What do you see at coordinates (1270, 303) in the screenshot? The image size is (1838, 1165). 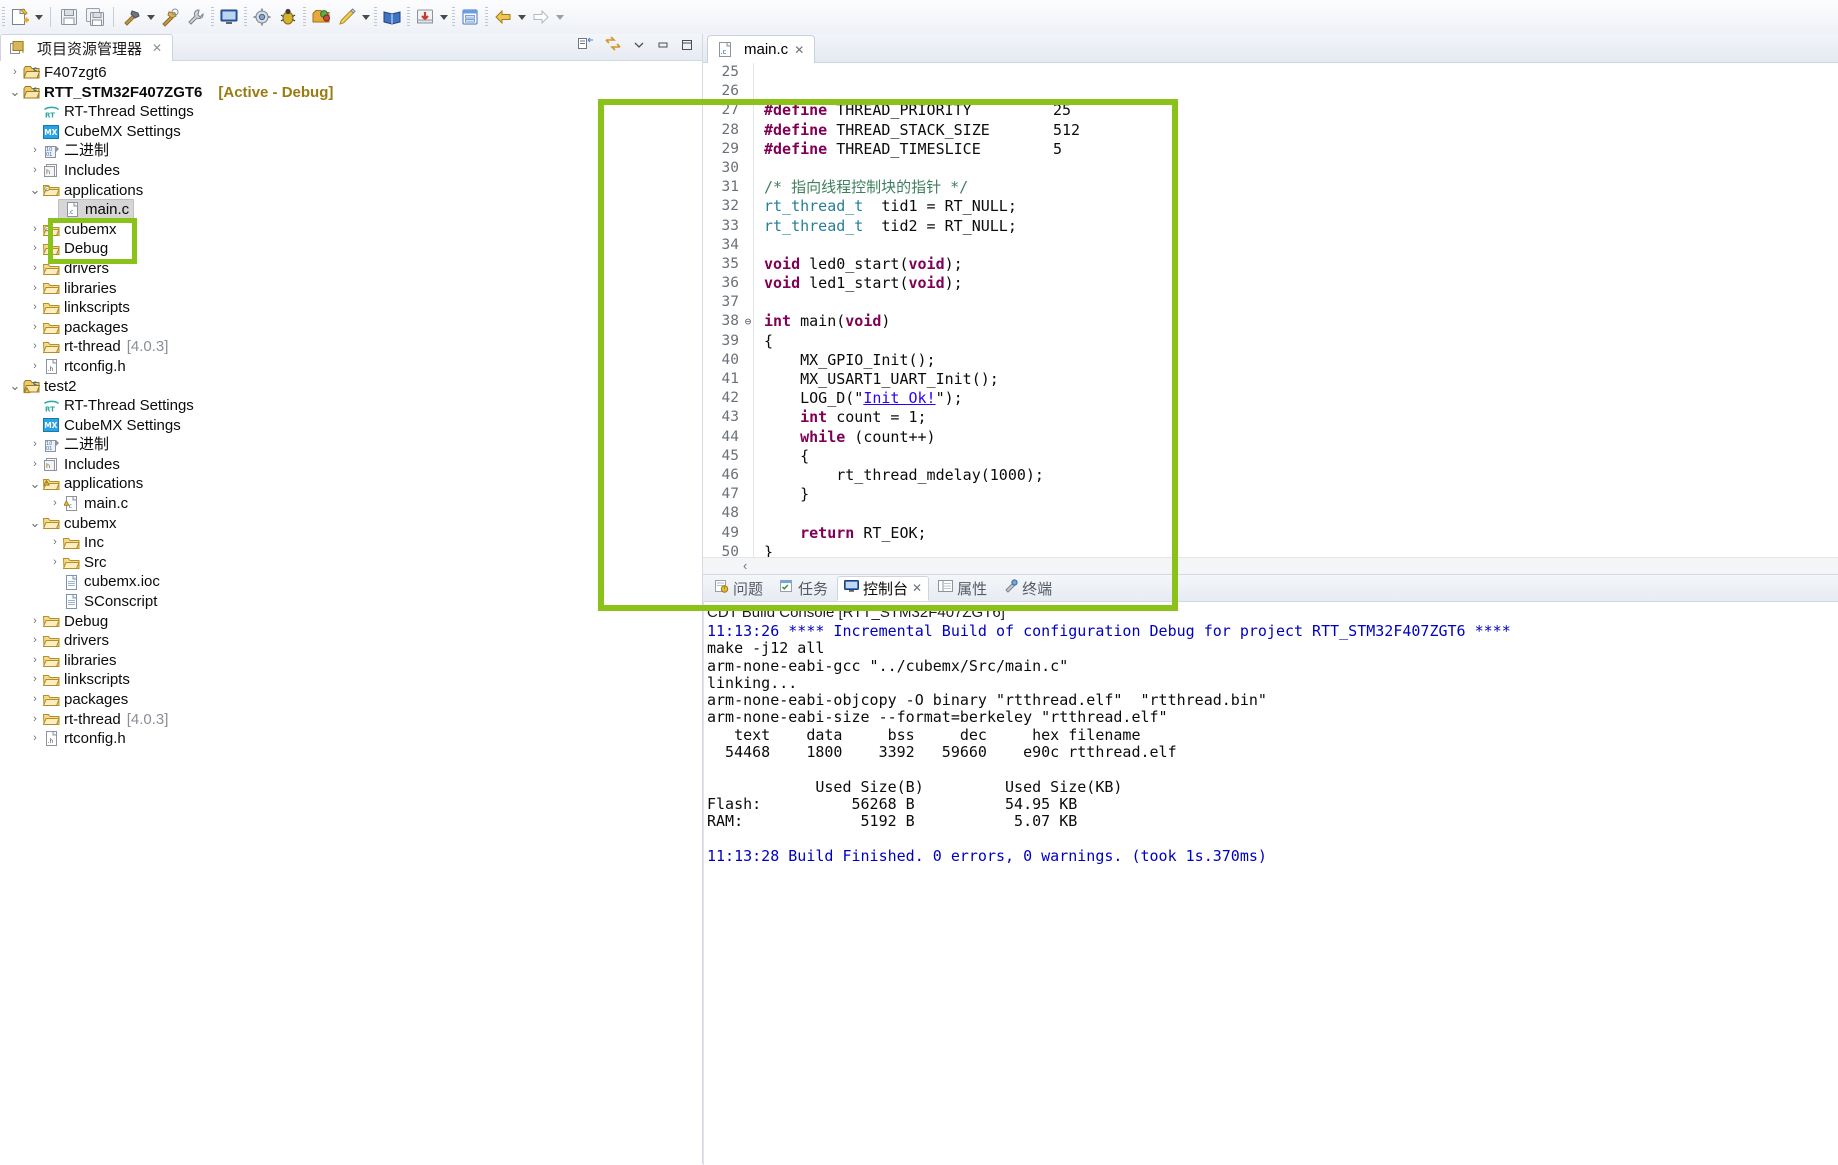 I see `code-line: 37` at bounding box center [1270, 303].